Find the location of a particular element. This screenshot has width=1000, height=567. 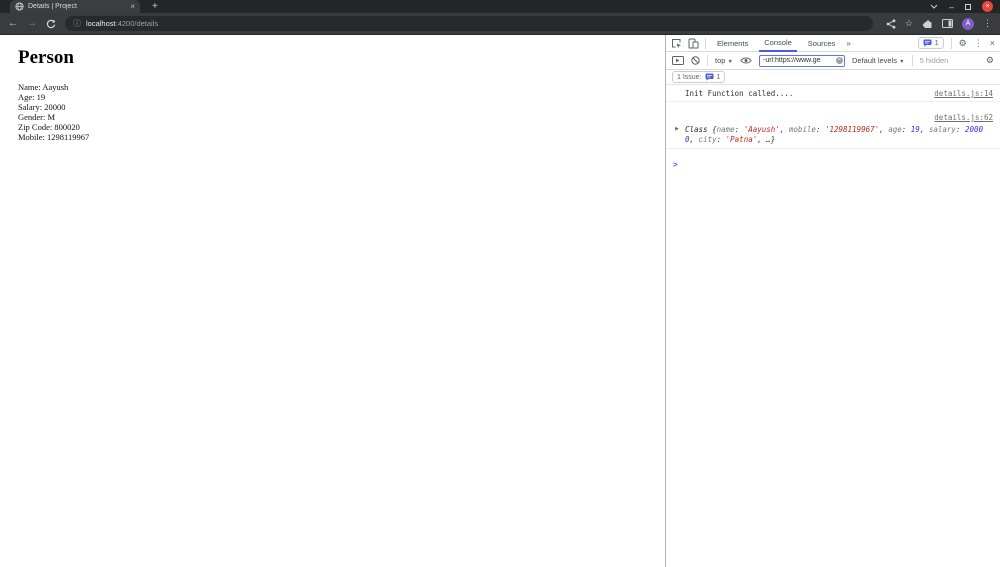

filter-clear-icon: × is located at coordinates (839, 60).